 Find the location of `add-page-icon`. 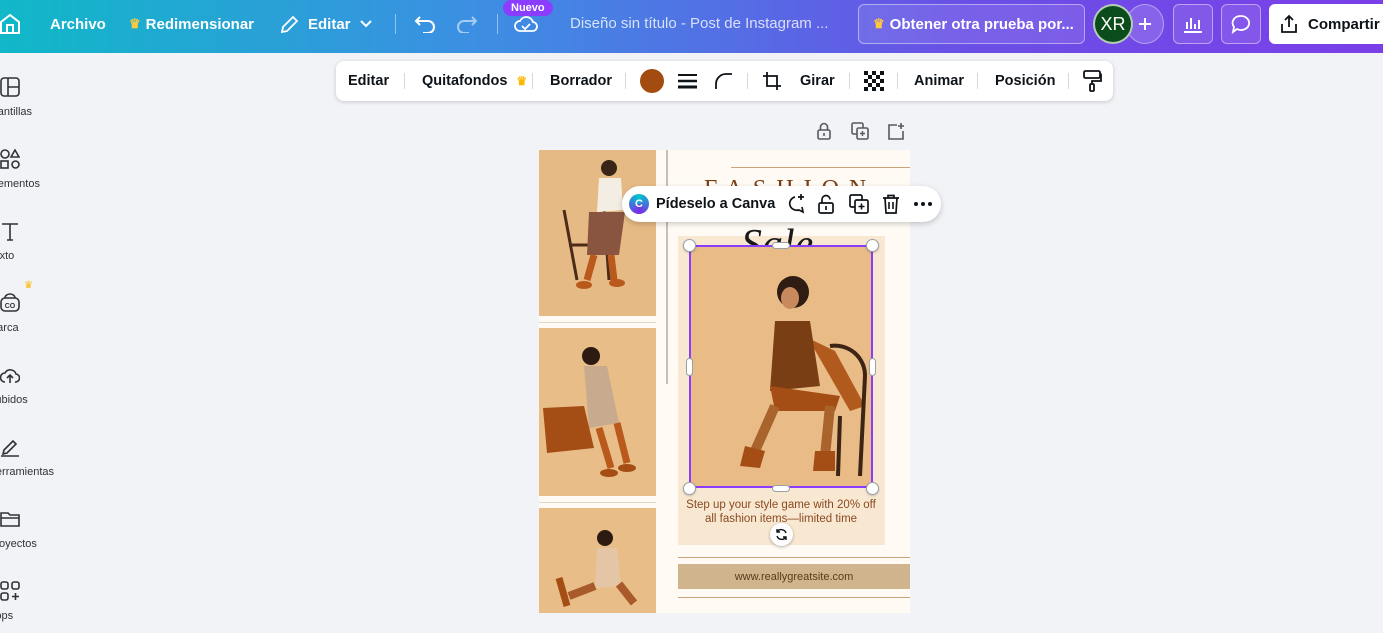

add-page-icon is located at coordinates (896, 131).